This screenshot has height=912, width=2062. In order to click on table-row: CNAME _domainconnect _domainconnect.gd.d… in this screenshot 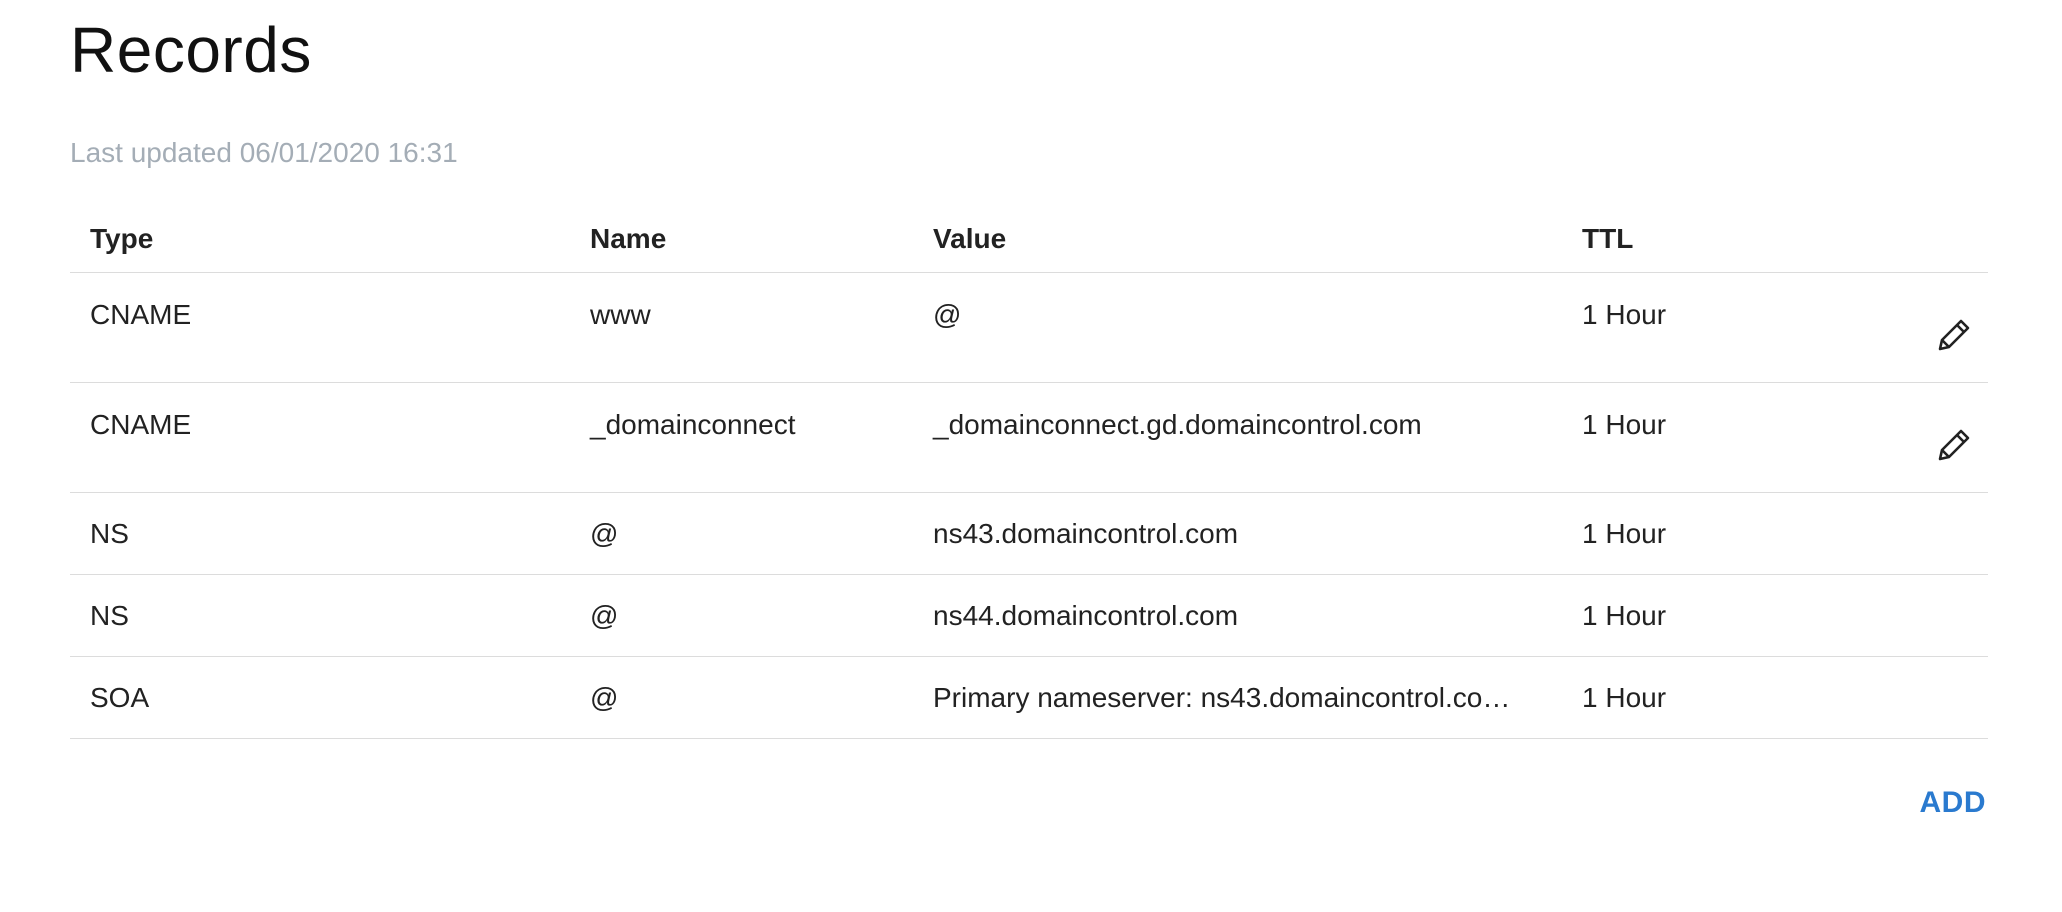, I will do `click(1029, 437)`.